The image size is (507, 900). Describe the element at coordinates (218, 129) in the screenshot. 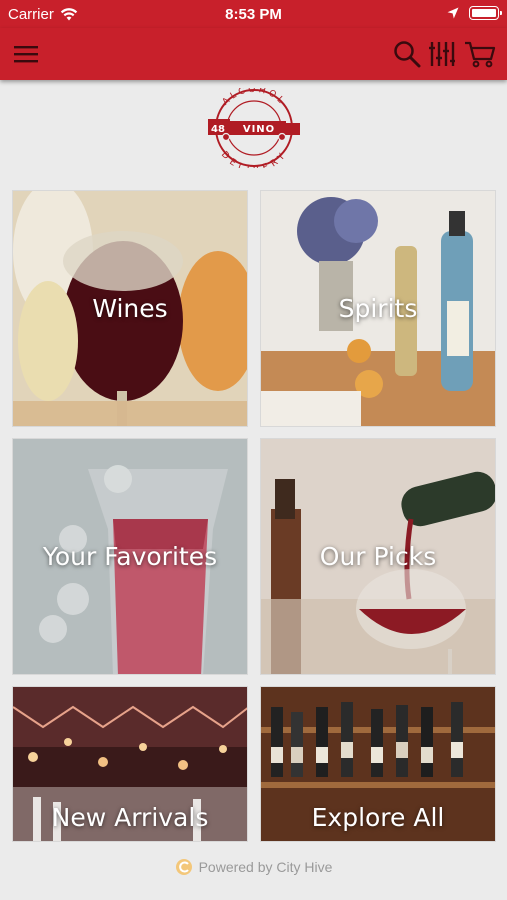

I see `logo-number: 48` at that location.